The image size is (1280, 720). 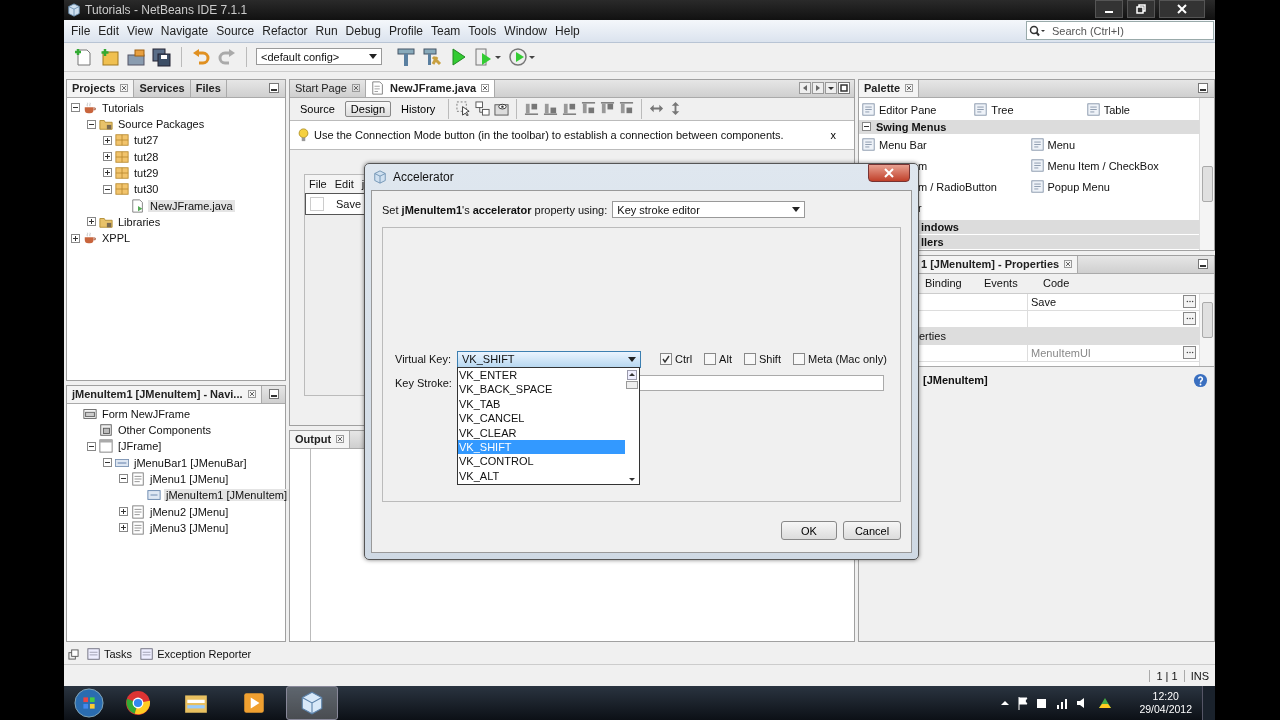 I want to click on property-value: MenuItemUI, so click(x=1061, y=352).